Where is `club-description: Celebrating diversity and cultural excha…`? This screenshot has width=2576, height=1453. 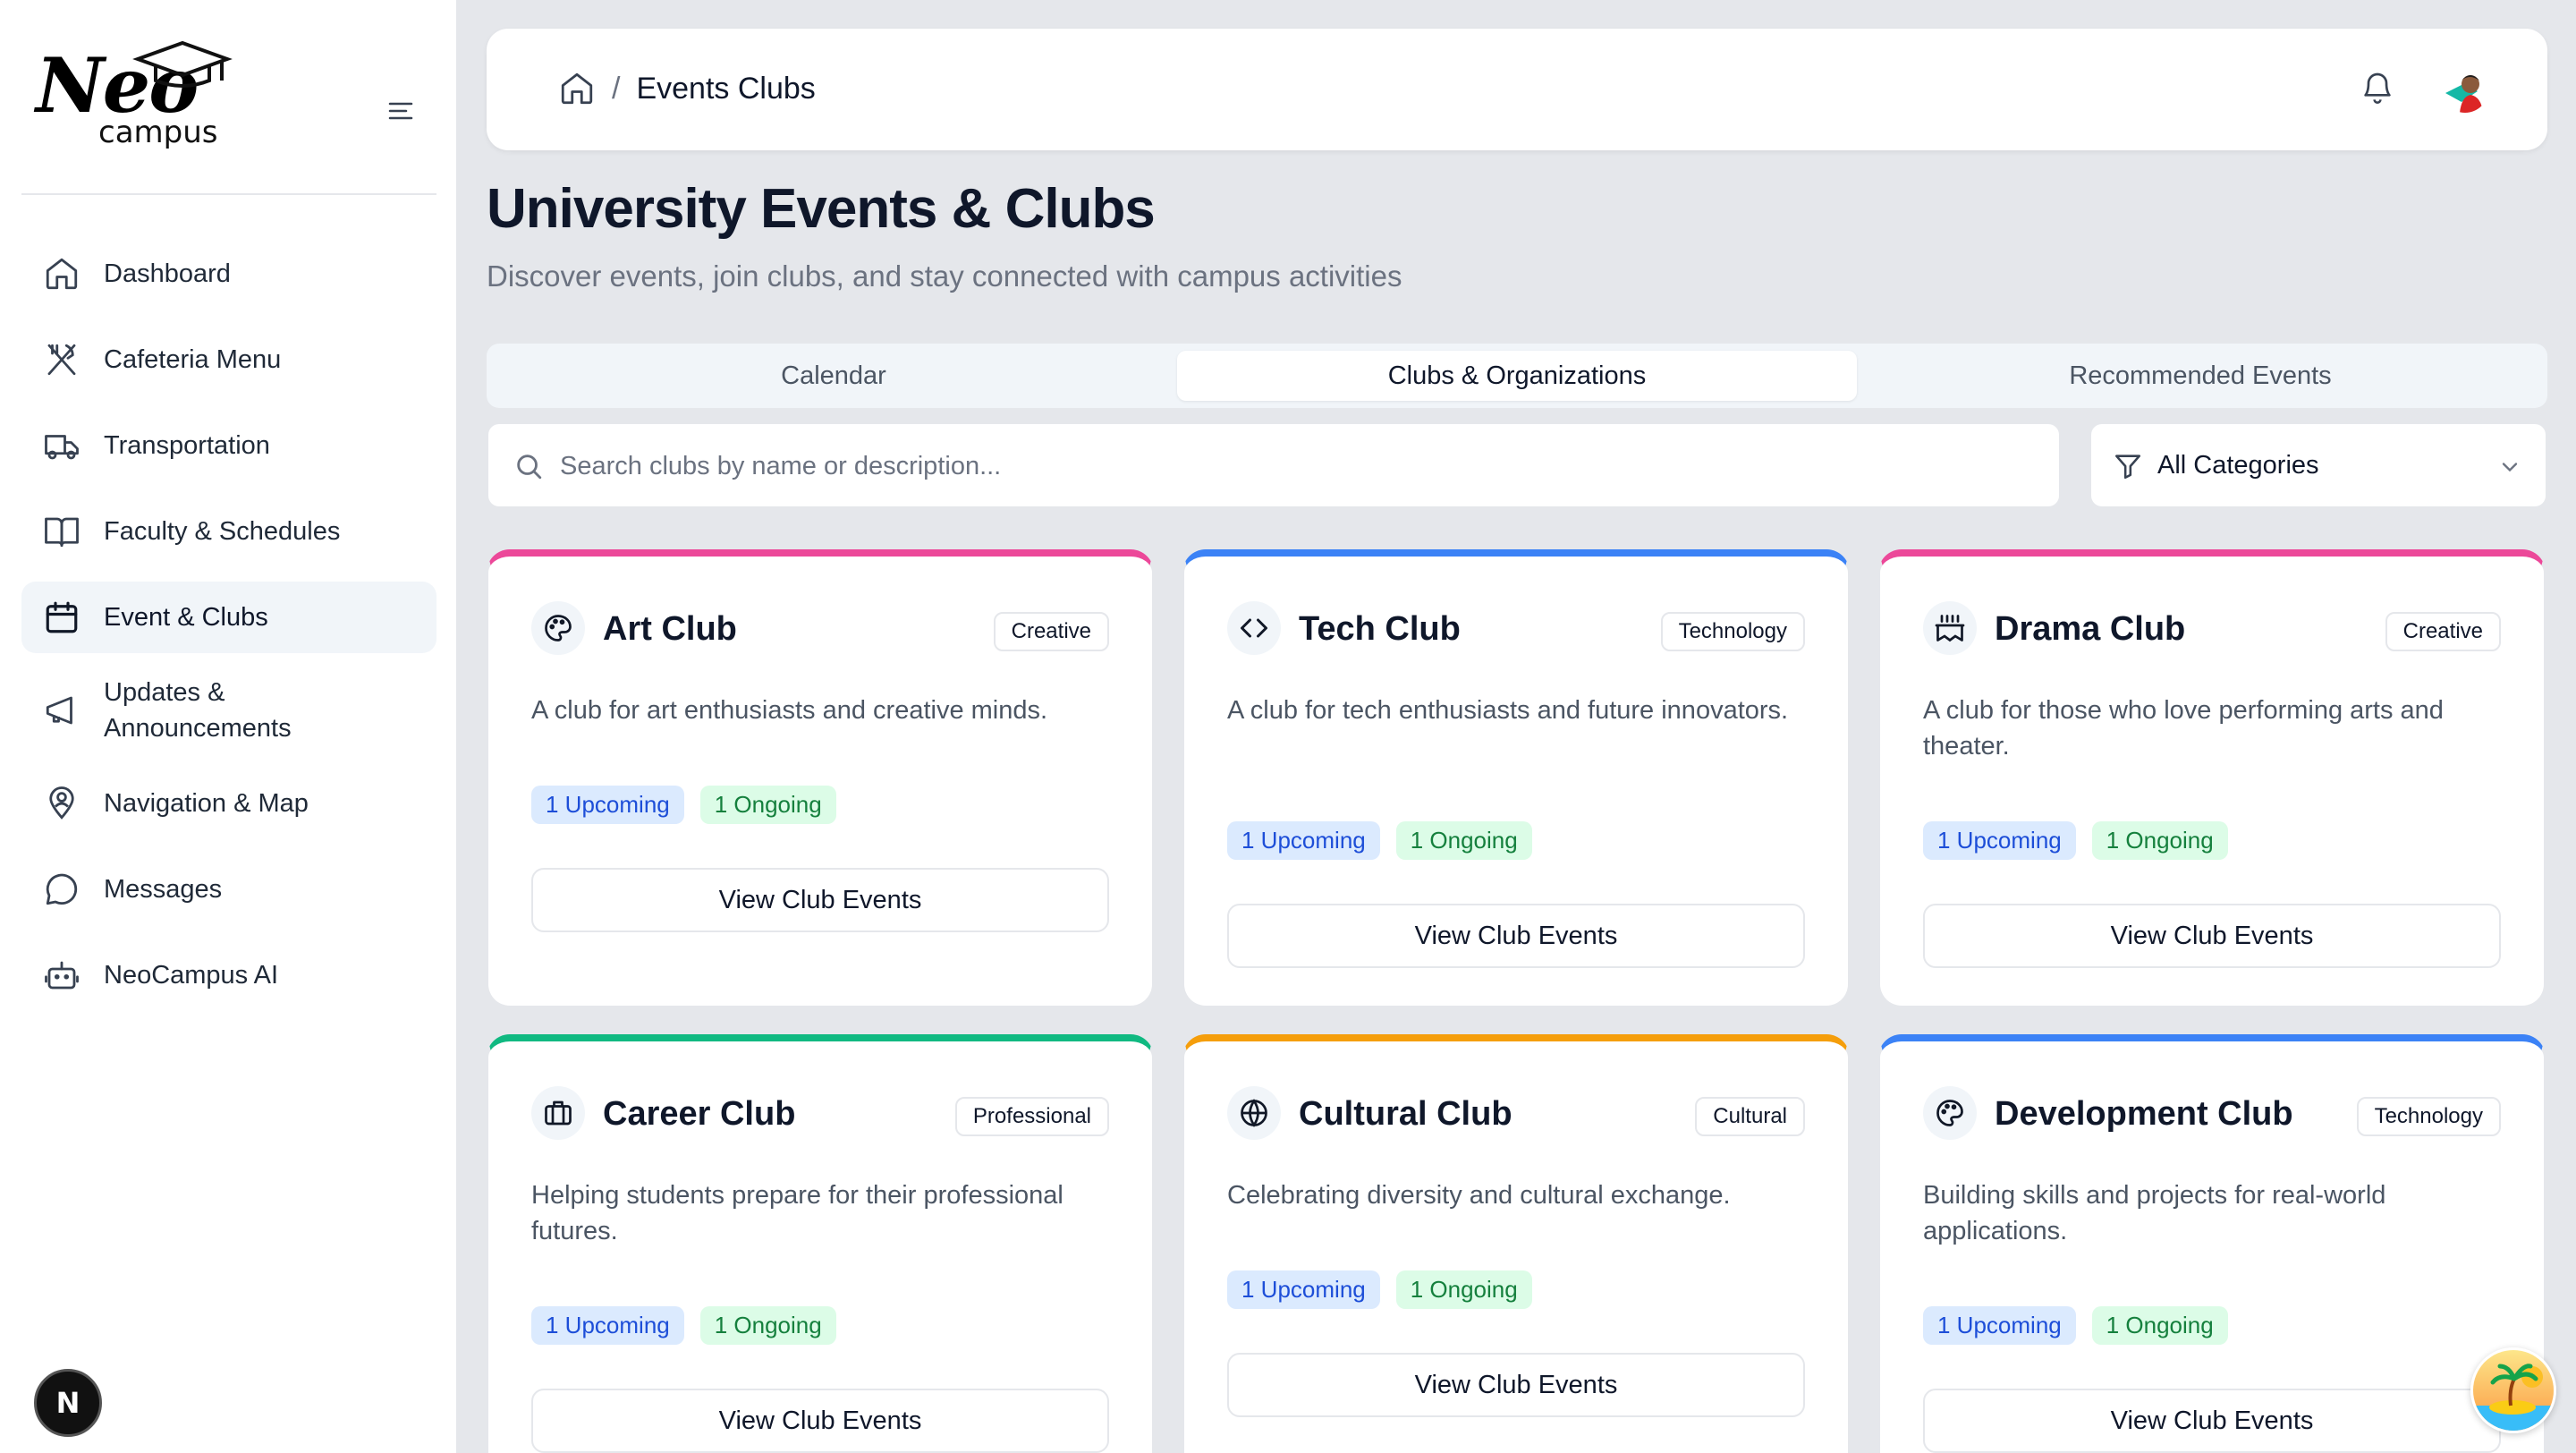 club-description: Celebrating diversity and cultural excha… is located at coordinates (1479, 1195).